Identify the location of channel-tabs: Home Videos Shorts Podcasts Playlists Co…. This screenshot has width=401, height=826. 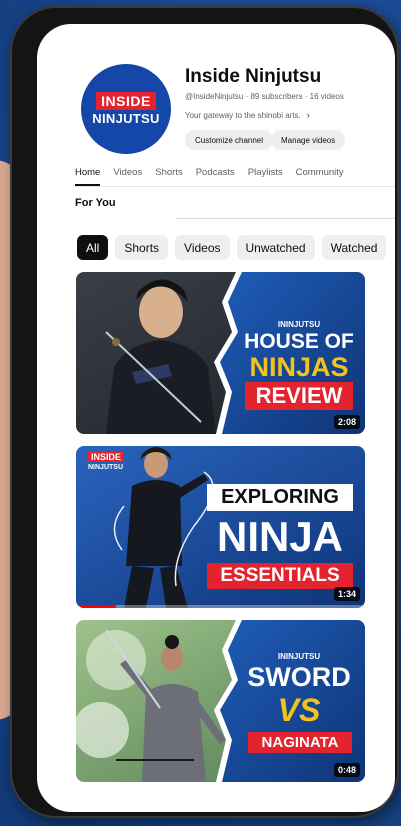
(235, 175).